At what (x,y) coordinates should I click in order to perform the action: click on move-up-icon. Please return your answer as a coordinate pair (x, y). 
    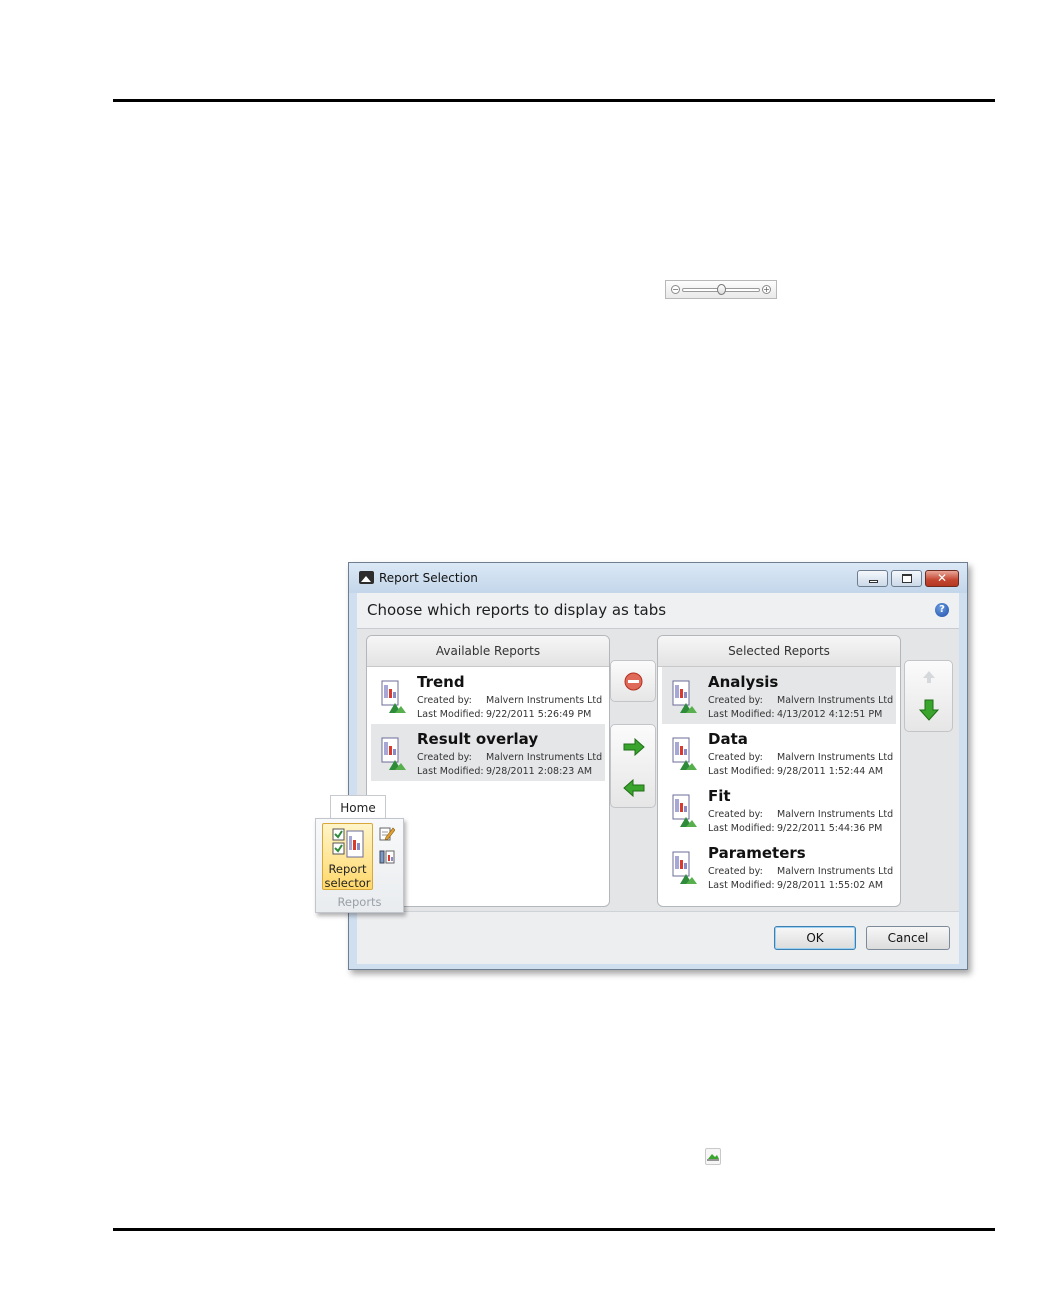
    Looking at the image, I should click on (929, 677).